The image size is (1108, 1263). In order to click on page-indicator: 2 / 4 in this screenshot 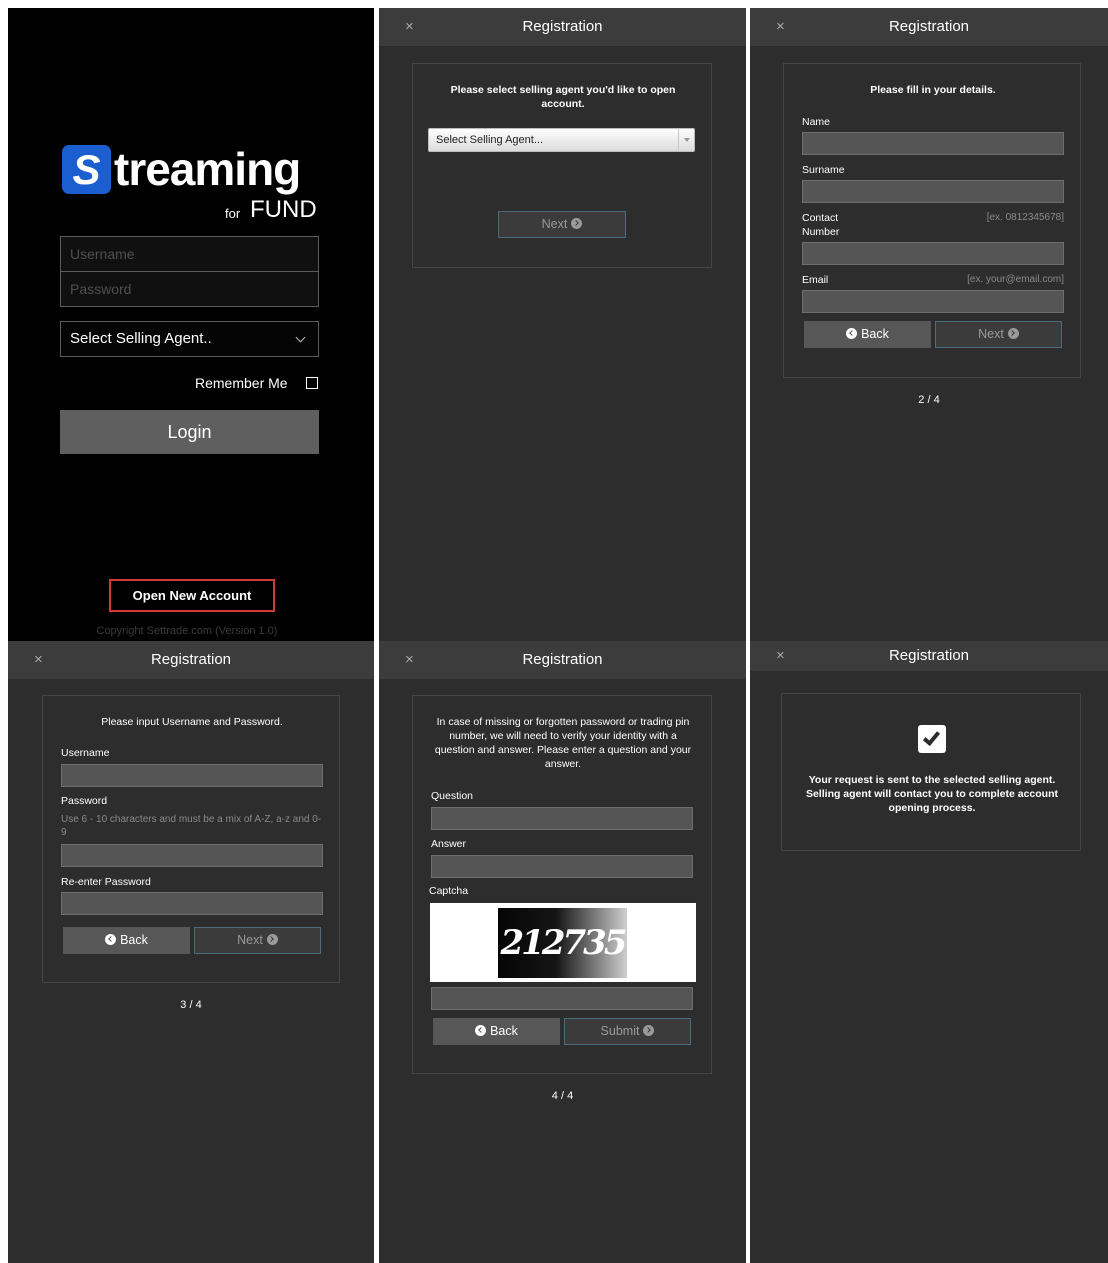, I will do `click(929, 400)`.